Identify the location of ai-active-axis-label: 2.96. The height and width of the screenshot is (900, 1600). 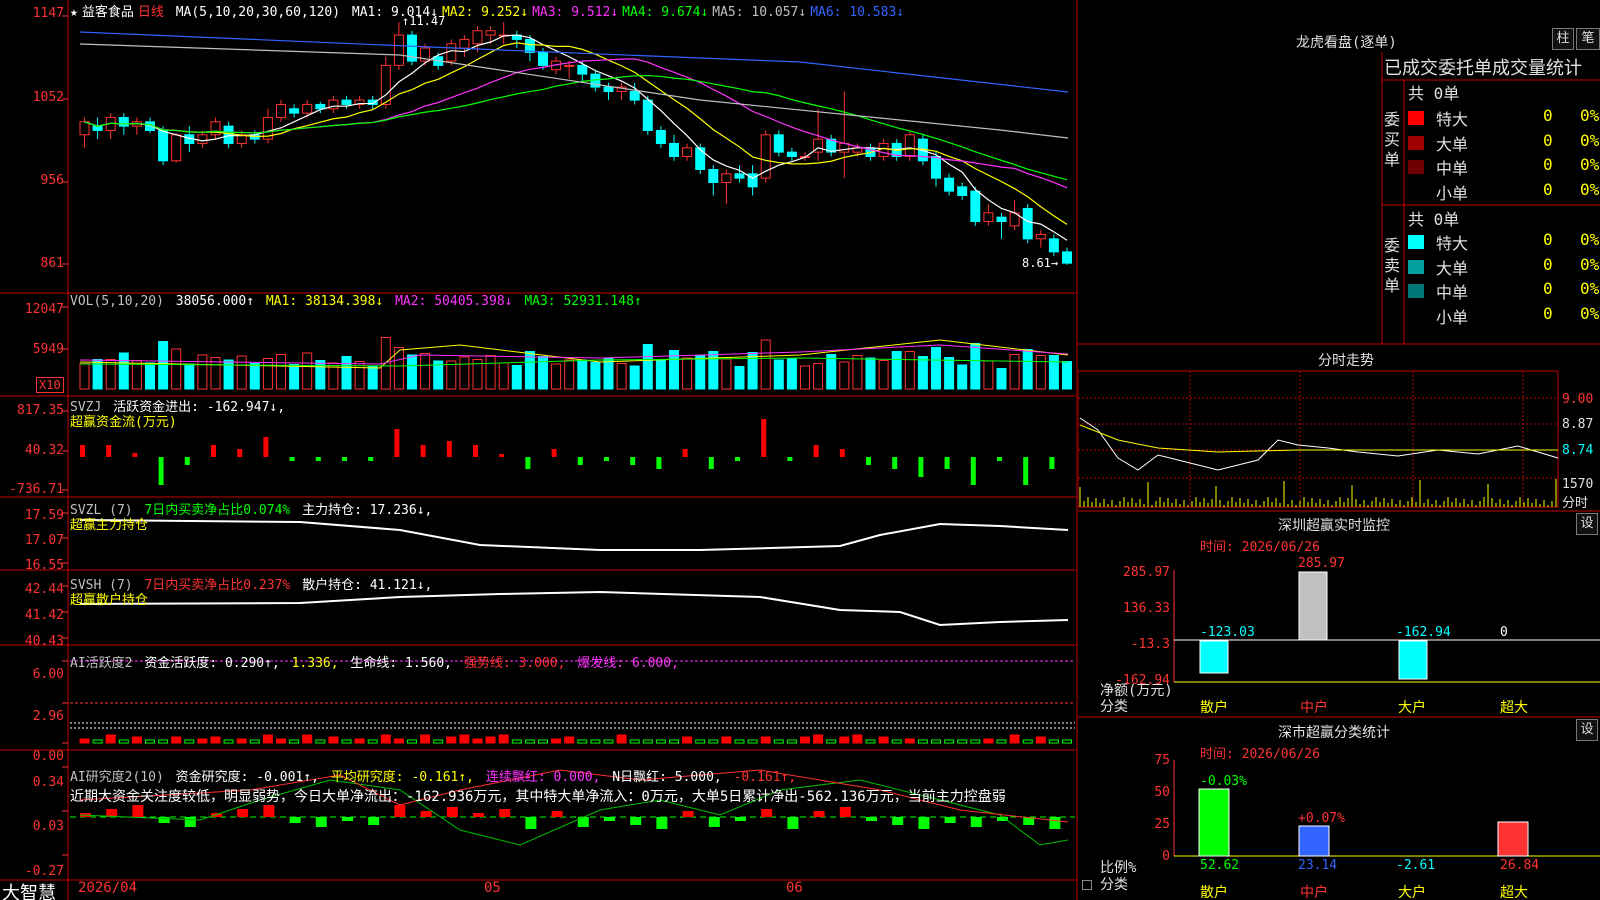
(48, 716).